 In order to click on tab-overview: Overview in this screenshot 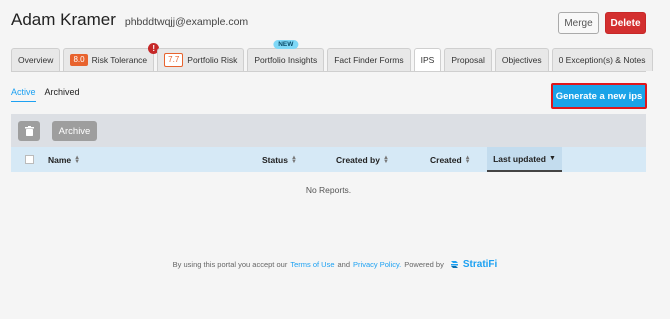, I will do `click(36, 59)`.